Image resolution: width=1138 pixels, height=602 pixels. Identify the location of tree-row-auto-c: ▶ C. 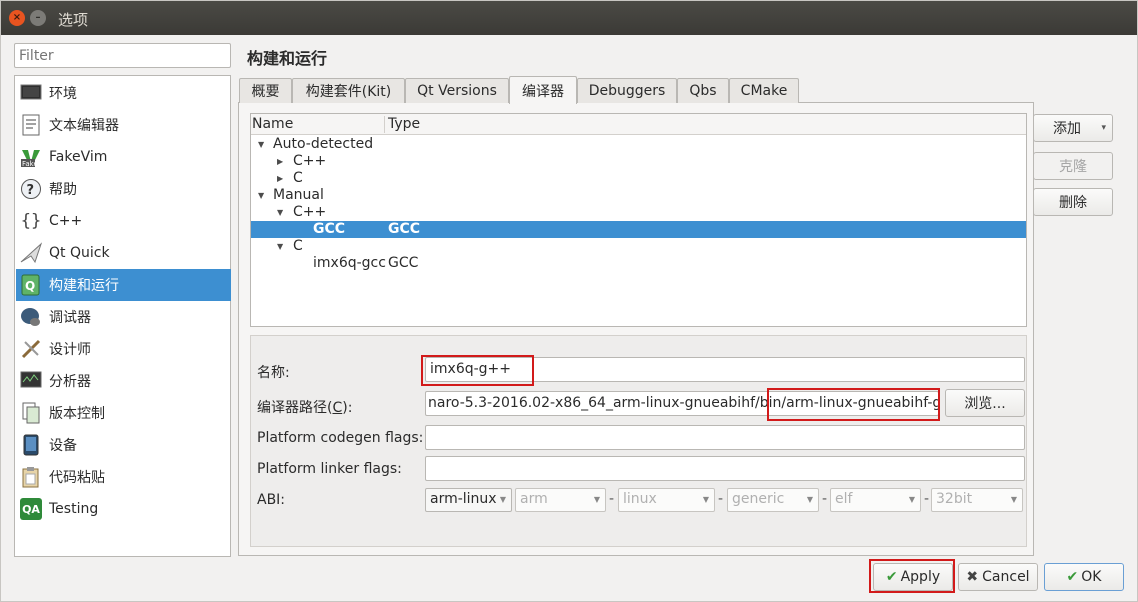
(638, 178).